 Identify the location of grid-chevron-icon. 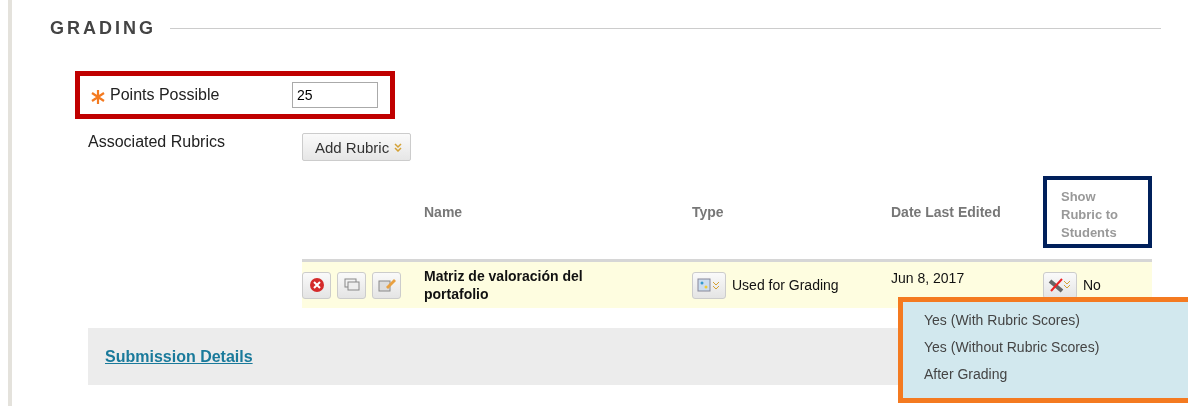
(709, 285).